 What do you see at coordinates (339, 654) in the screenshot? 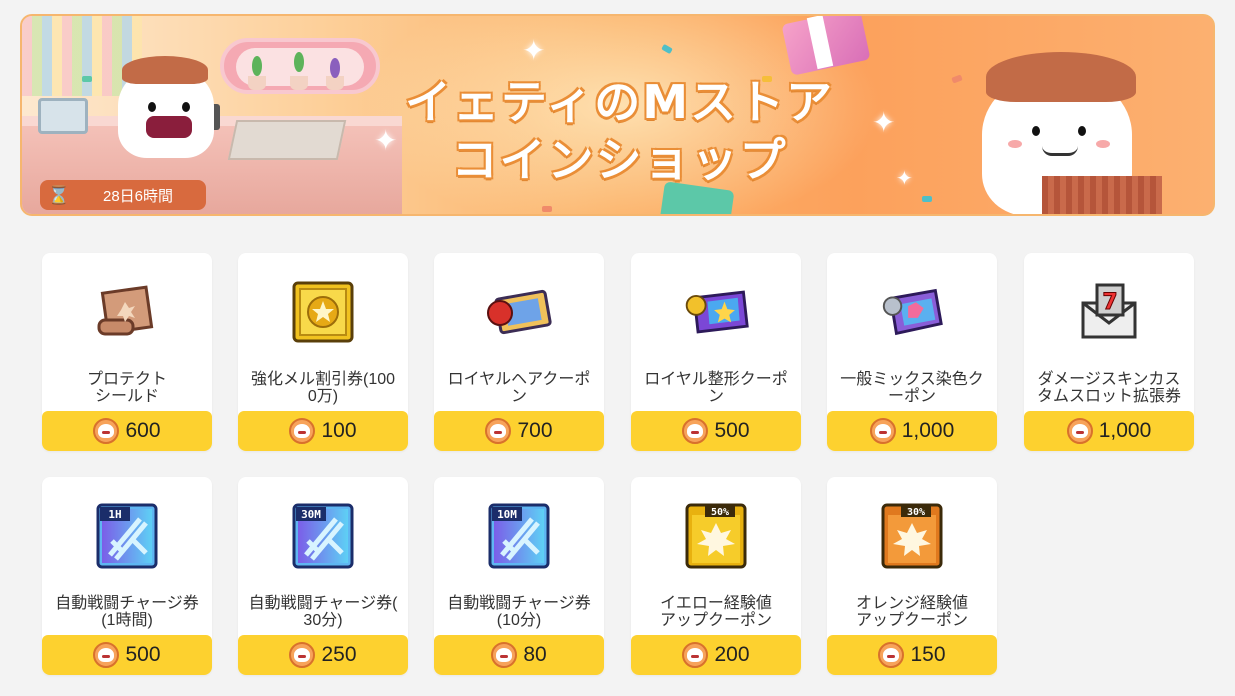
I see `price-amount: 250` at bounding box center [339, 654].